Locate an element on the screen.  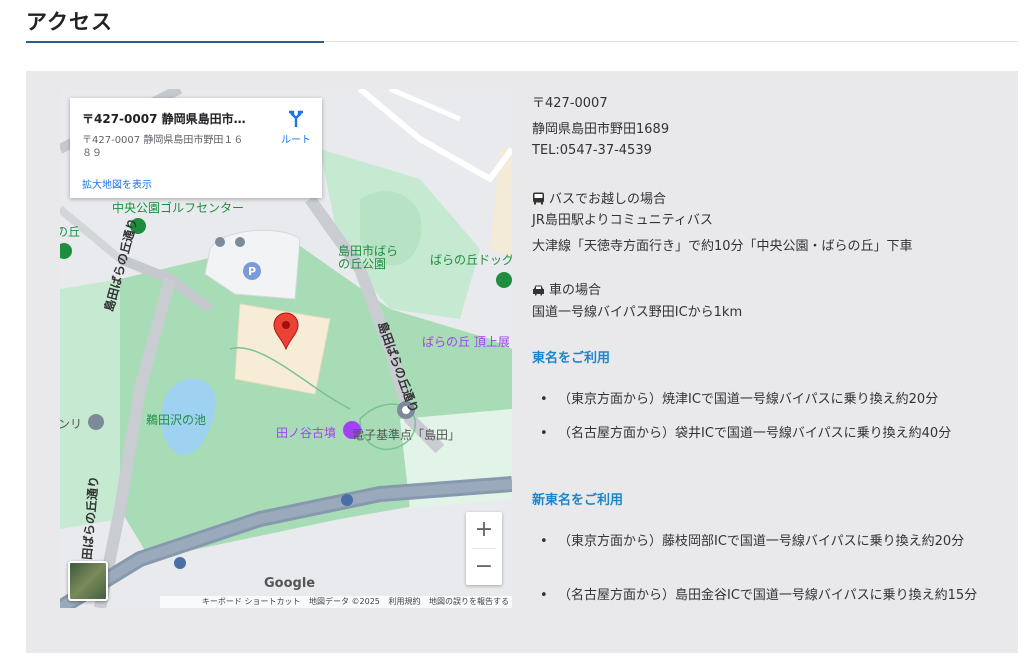
map-label-tomb: 田ノ谷古墳 is located at coordinates (306, 433).